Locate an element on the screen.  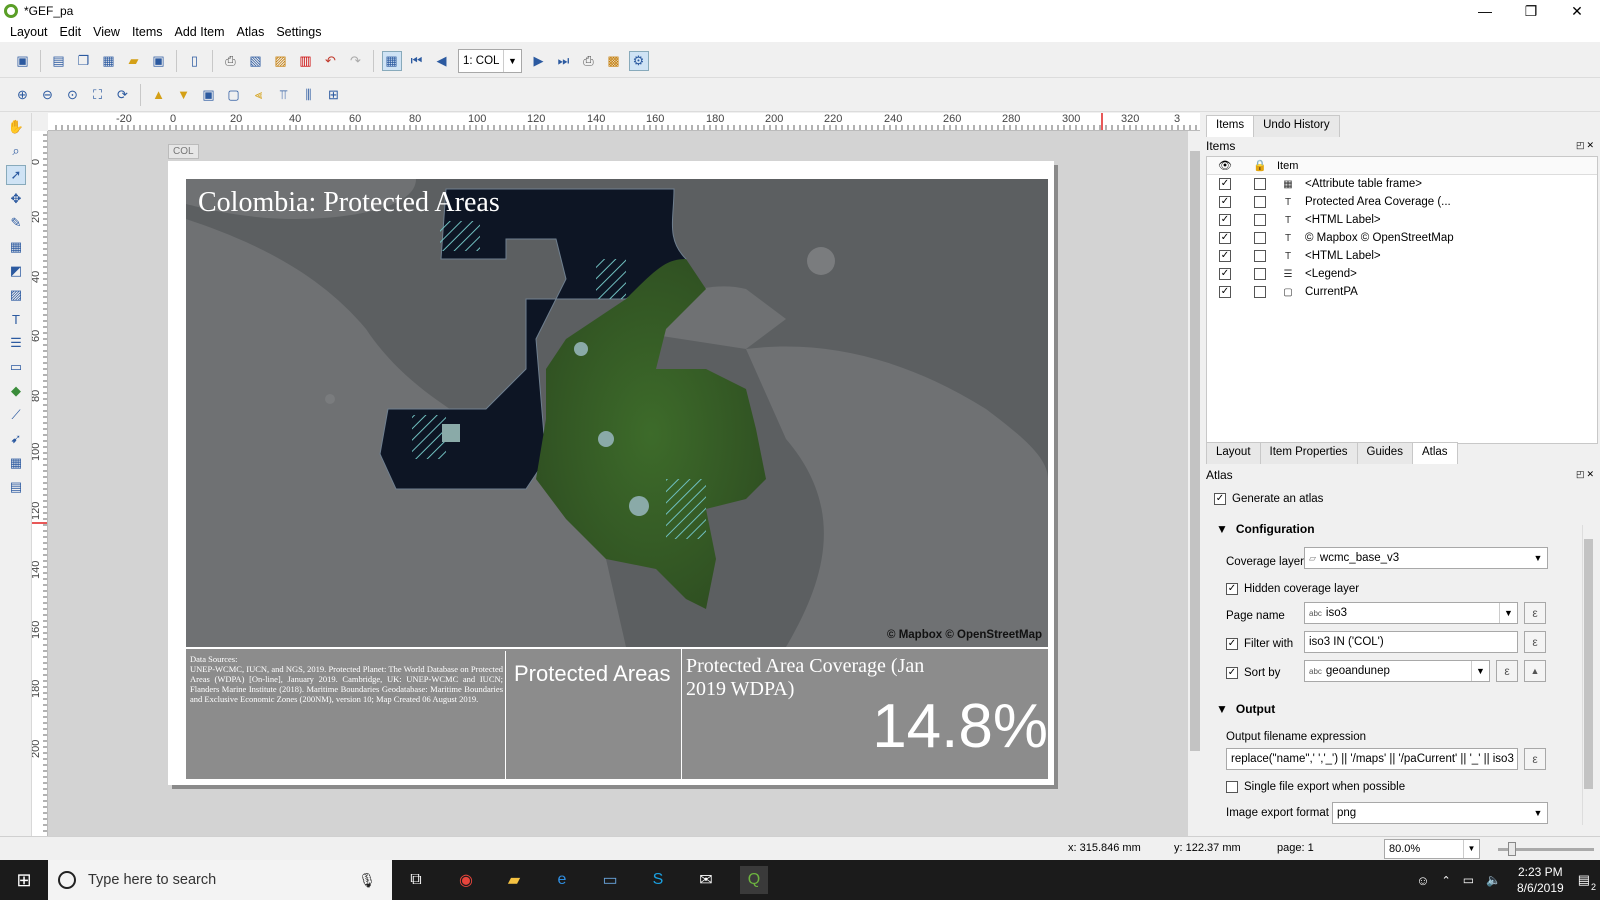
hidden-coverage-checkbox: ✓ is located at coordinates (1232, 589).